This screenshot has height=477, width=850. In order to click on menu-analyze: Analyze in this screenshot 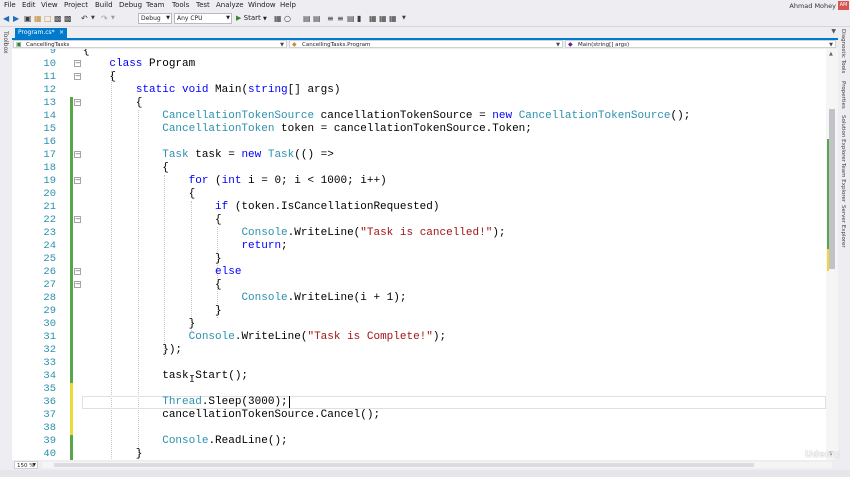, I will do `click(230, 5)`.